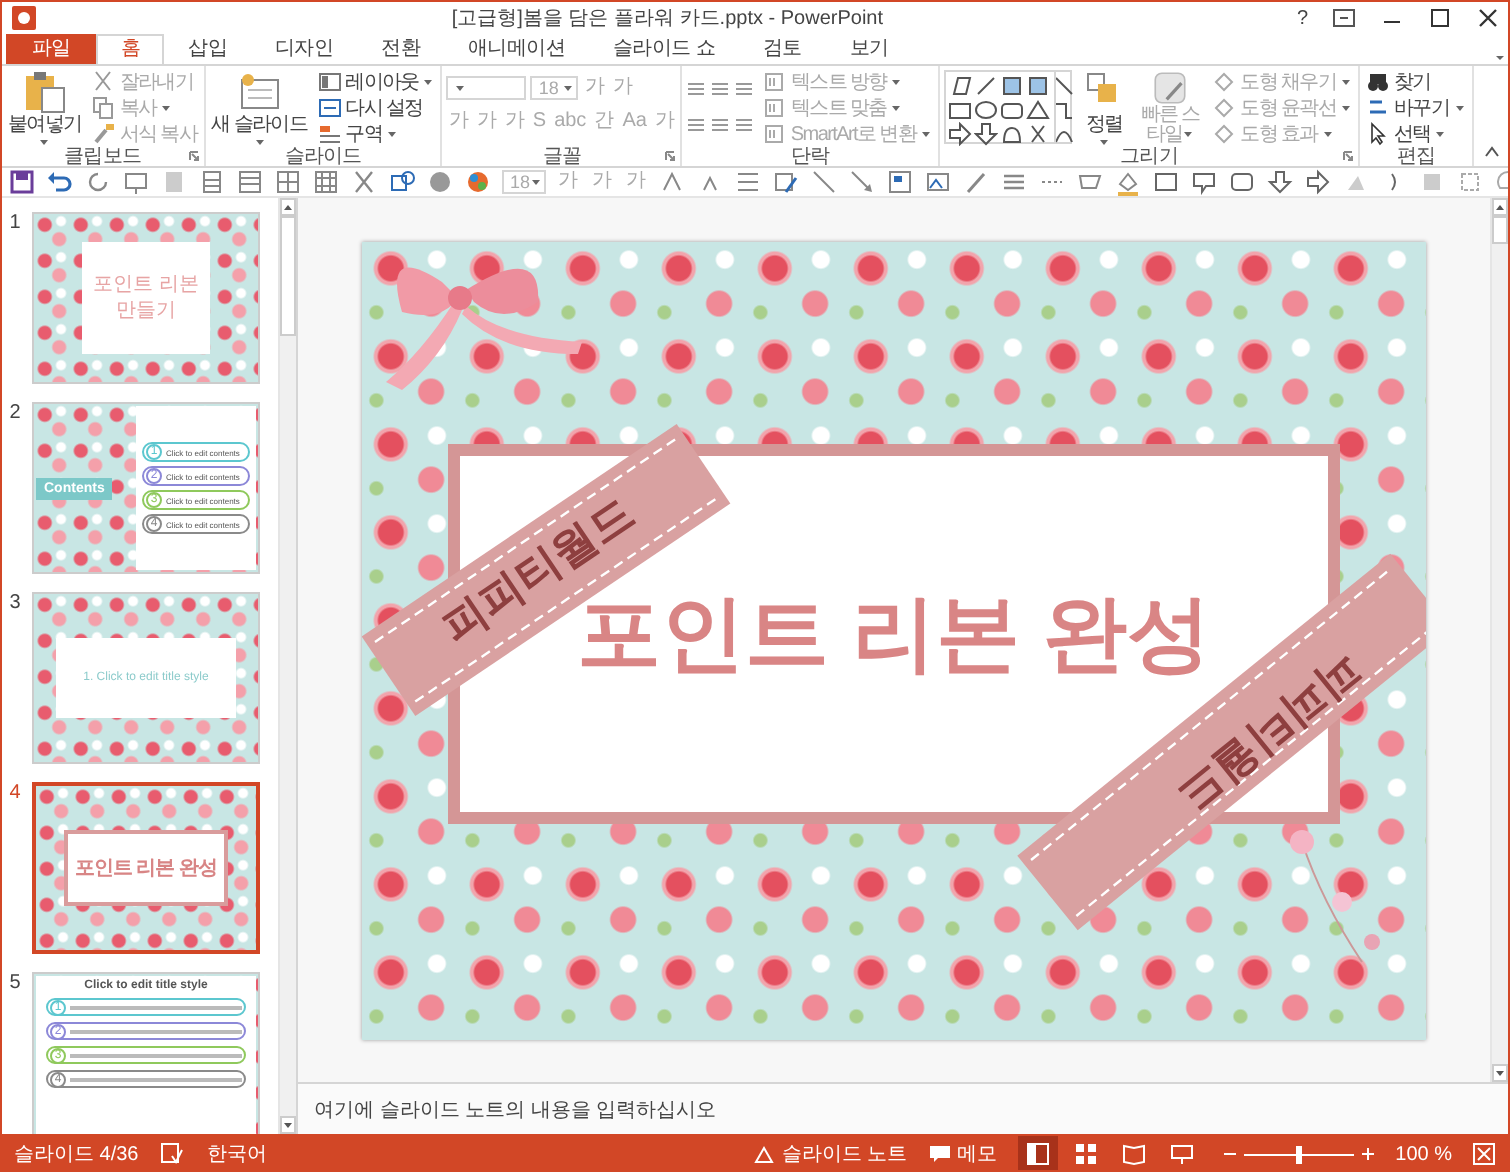  What do you see at coordinates (1012, 134) in the screenshot?
I see `arc-shape-icon` at bounding box center [1012, 134].